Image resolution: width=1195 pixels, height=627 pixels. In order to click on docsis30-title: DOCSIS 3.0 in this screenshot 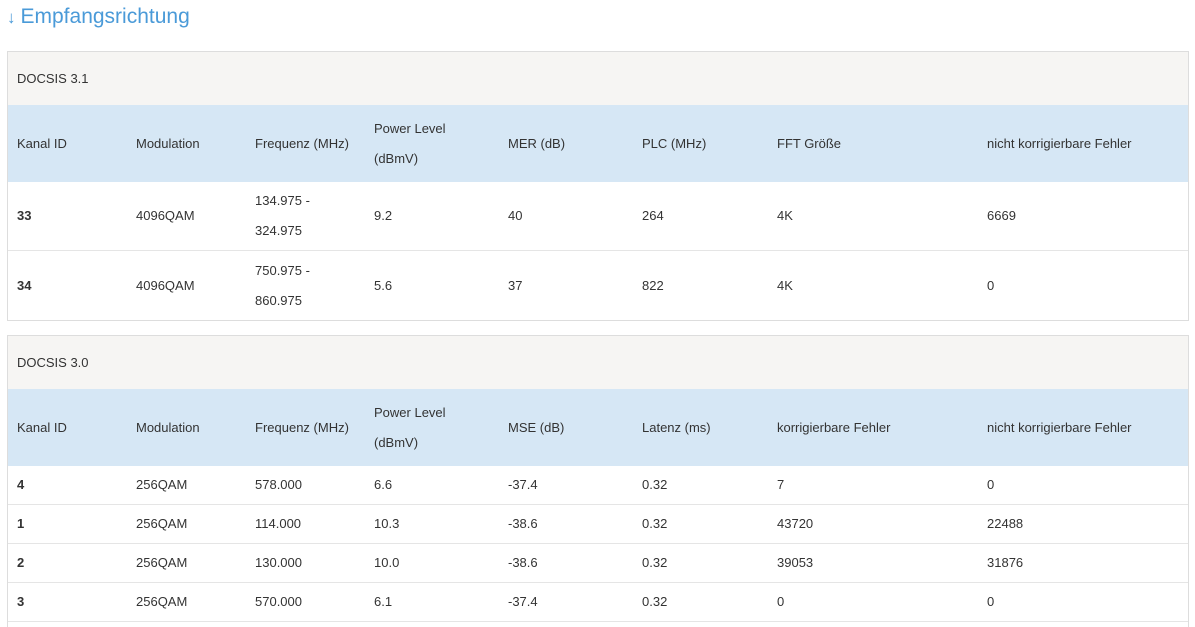, I will do `click(598, 362)`.